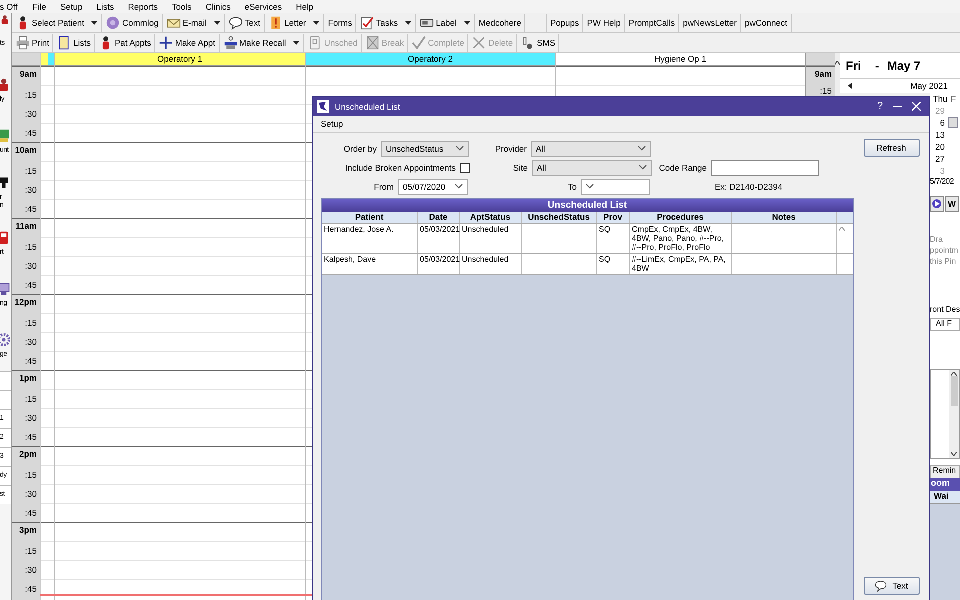 This screenshot has height=600, width=960. What do you see at coordinates (360, 149) in the screenshot?
I see `field-label: Order by` at bounding box center [360, 149].